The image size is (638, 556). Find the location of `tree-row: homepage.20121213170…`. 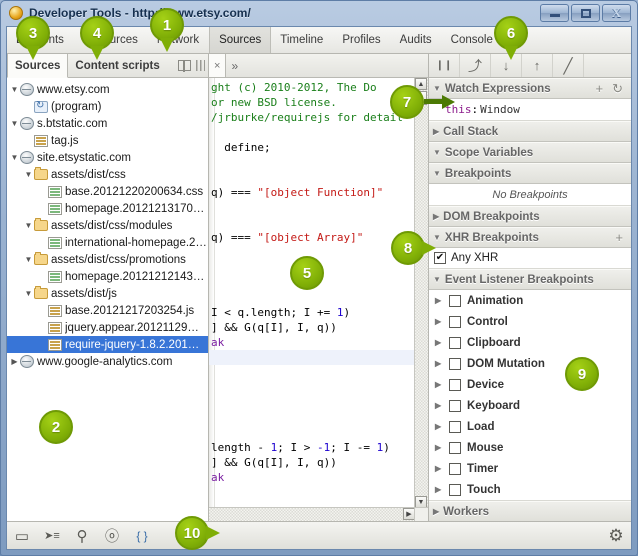

tree-row: homepage.20121213170… is located at coordinates (107, 208).